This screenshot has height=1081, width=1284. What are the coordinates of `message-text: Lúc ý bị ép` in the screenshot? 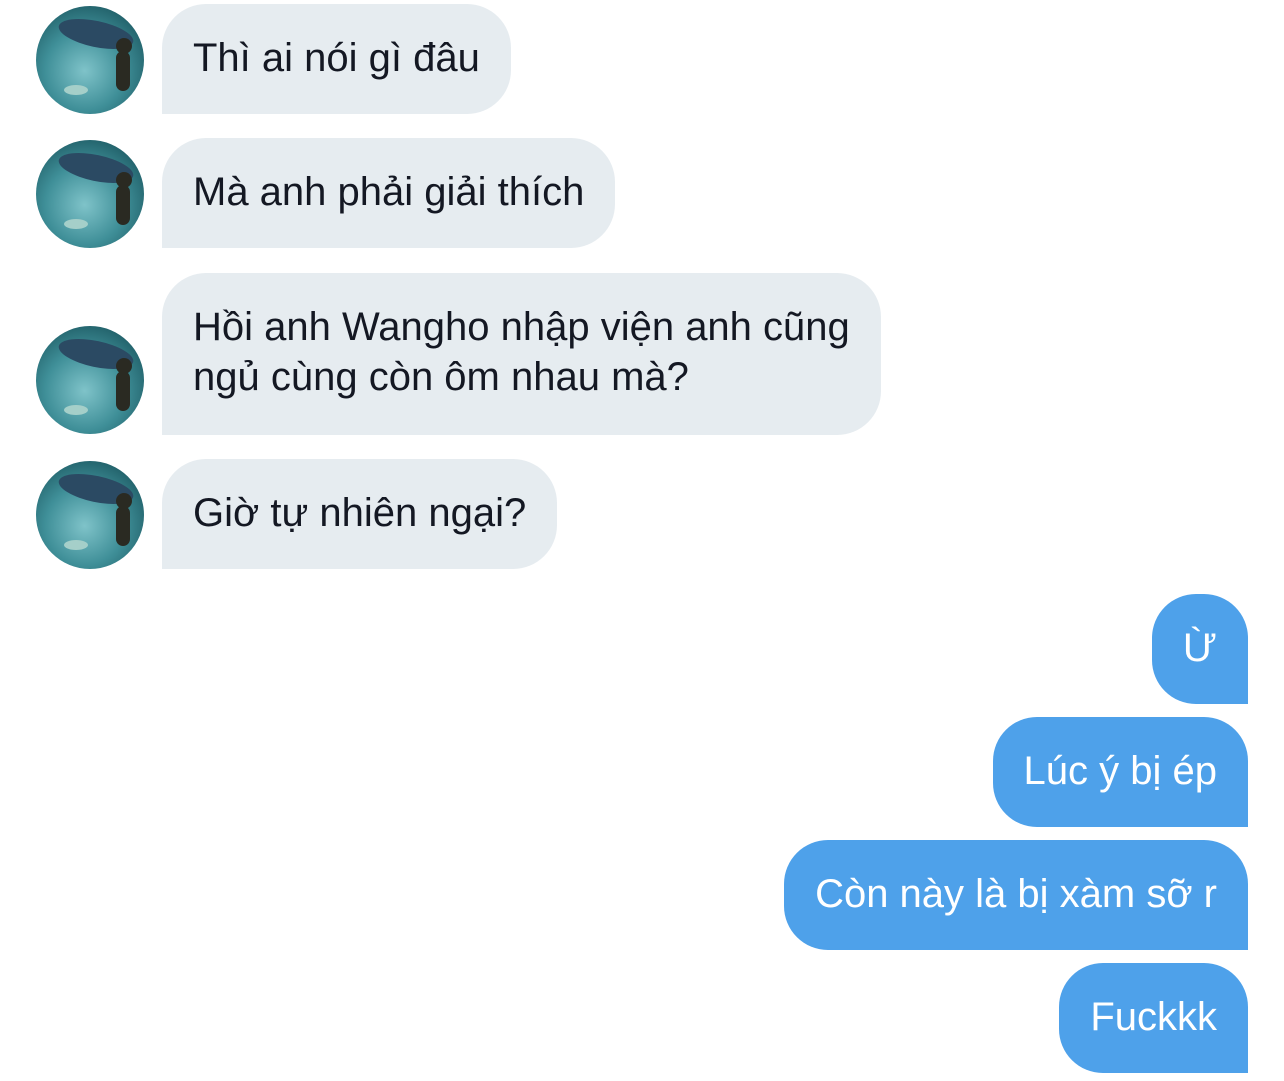 It's located at (1120, 771).